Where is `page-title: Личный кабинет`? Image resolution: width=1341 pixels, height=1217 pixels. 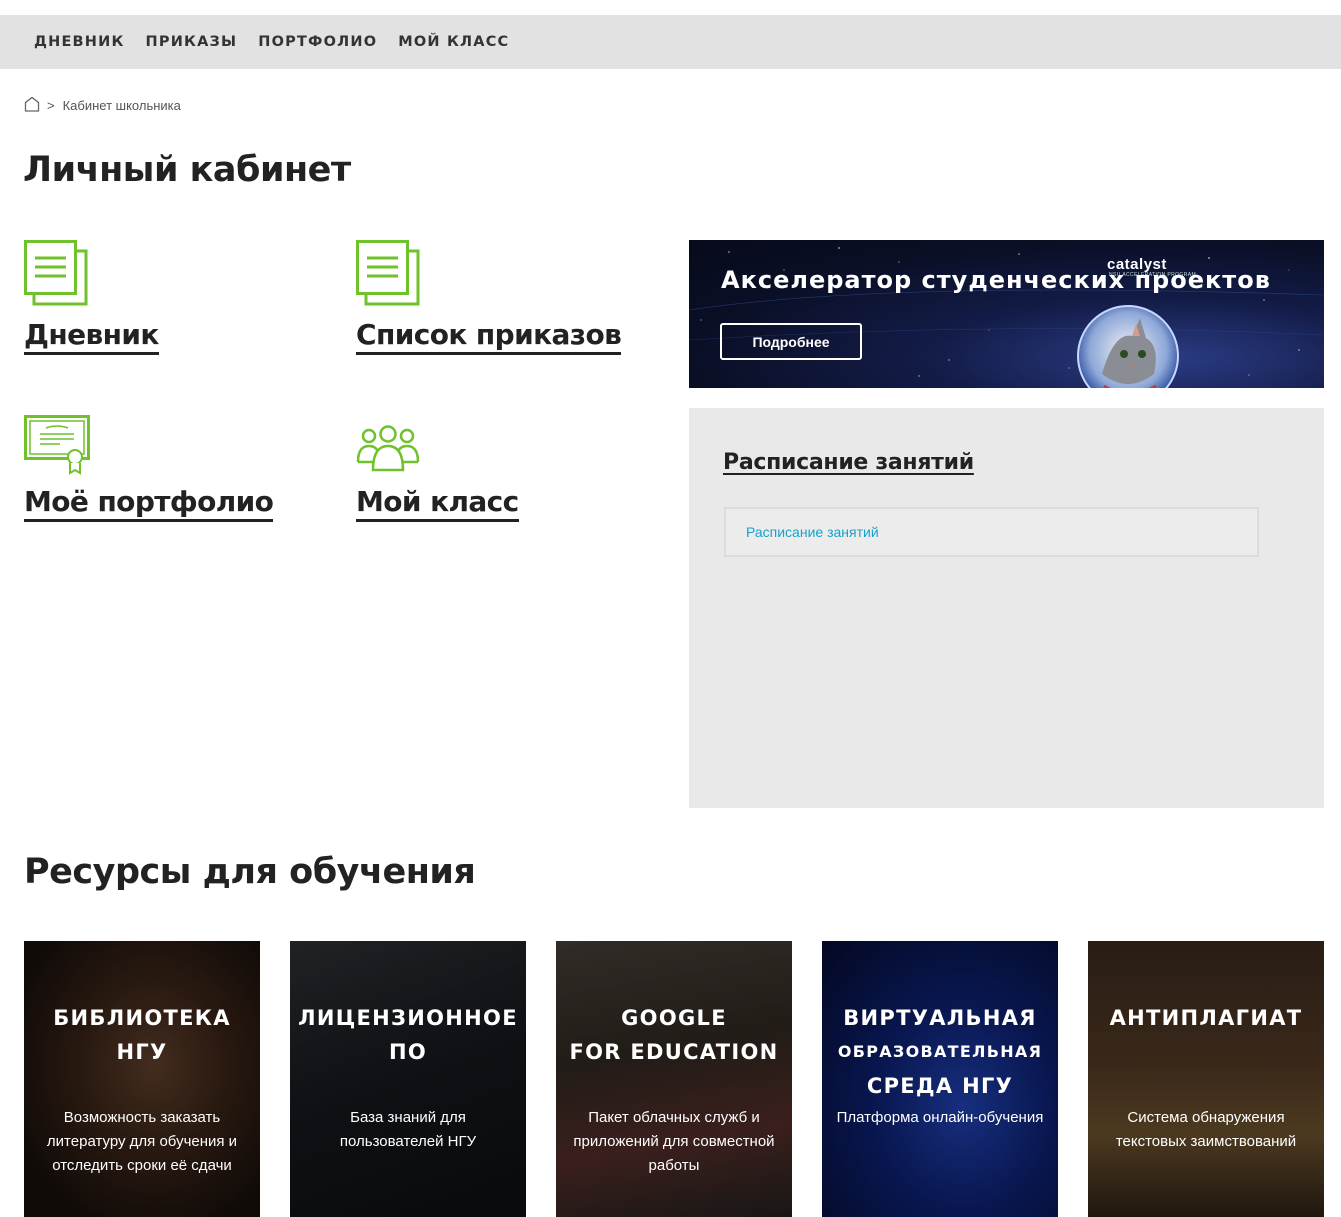
page-title: Личный кабинет is located at coordinates (187, 170).